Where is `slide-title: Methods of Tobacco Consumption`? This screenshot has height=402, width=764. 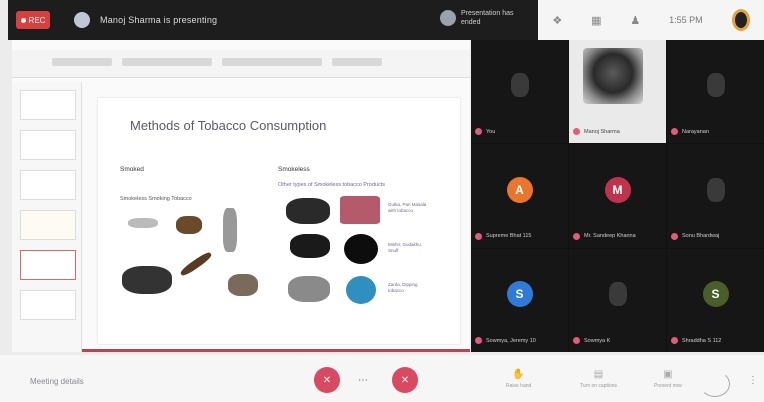 slide-title: Methods of Tobacco Consumption is located at coordinates (228, 125).